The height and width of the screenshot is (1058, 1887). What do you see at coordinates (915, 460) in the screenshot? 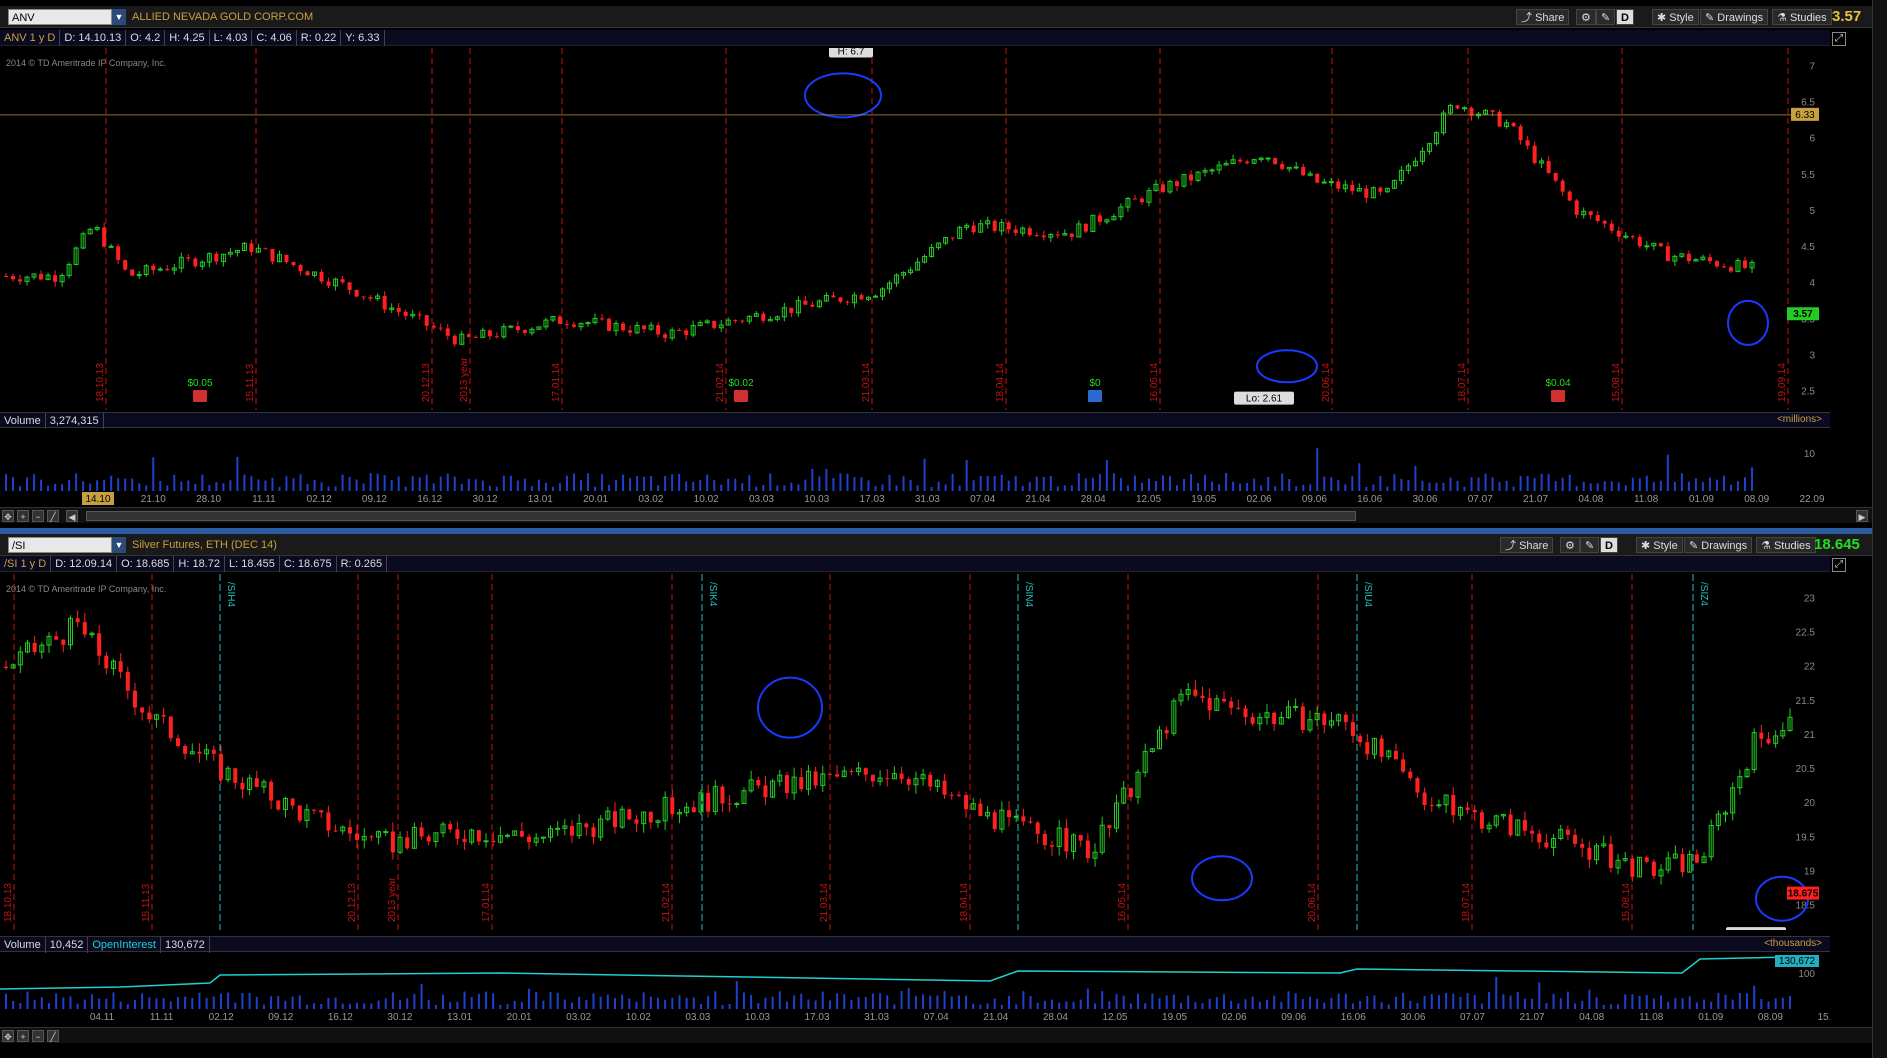
I see `volume-chart: 10` at bounding box center [915, 460].